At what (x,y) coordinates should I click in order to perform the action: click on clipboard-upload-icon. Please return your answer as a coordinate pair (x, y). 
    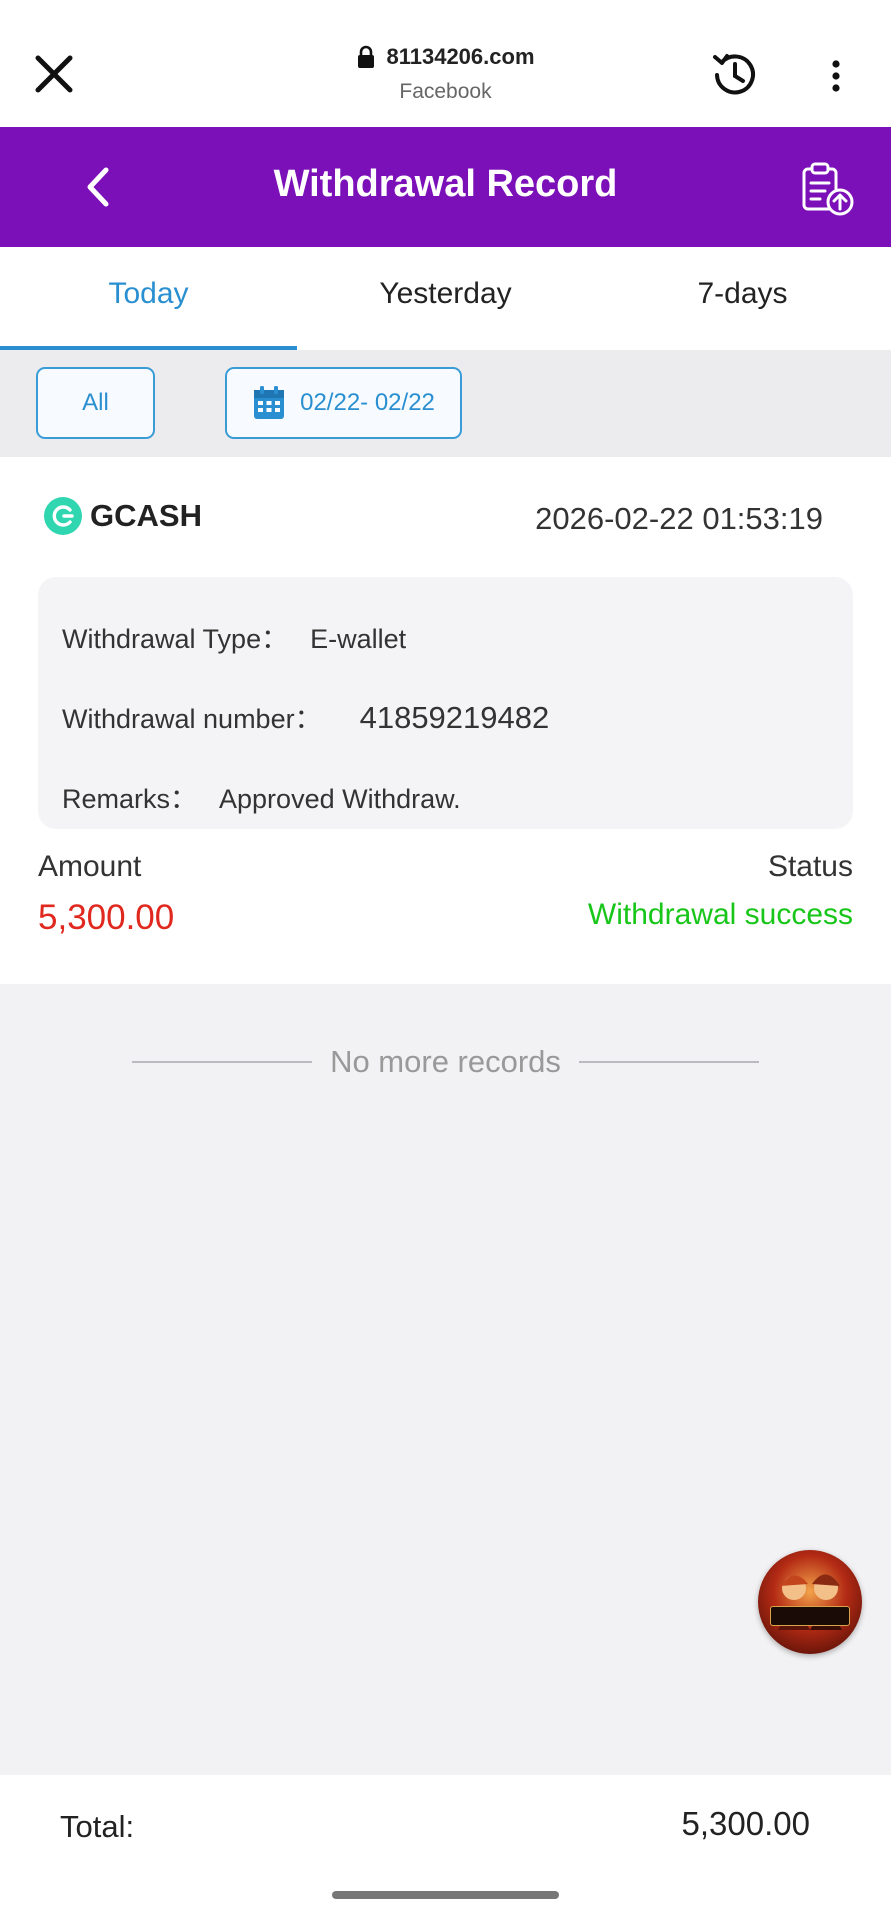
    Looking at the image, I should click on (828, 189).